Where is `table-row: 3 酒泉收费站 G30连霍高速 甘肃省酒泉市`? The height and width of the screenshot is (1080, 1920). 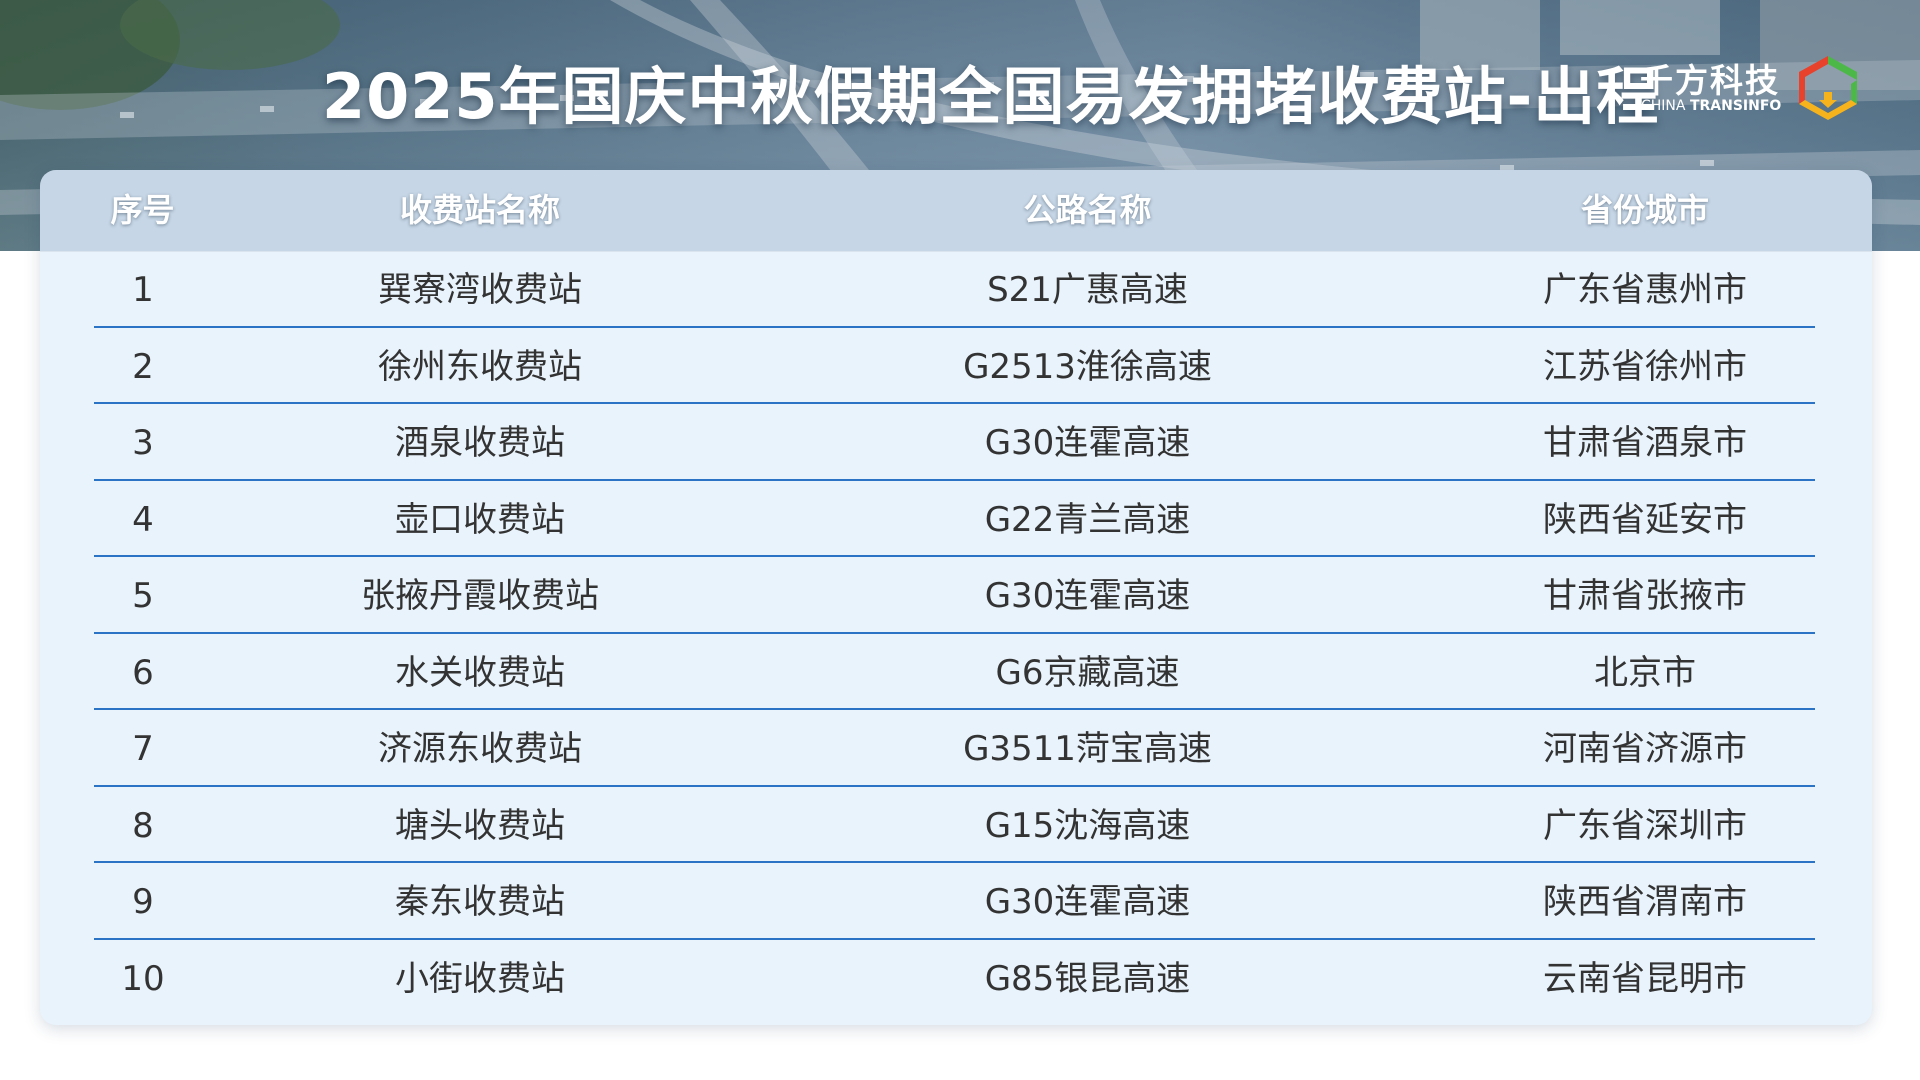
table-row: 3 酒泉收费站 G30连霍高速 甘肃省酒泉市 is located at coordinates (954, 442).